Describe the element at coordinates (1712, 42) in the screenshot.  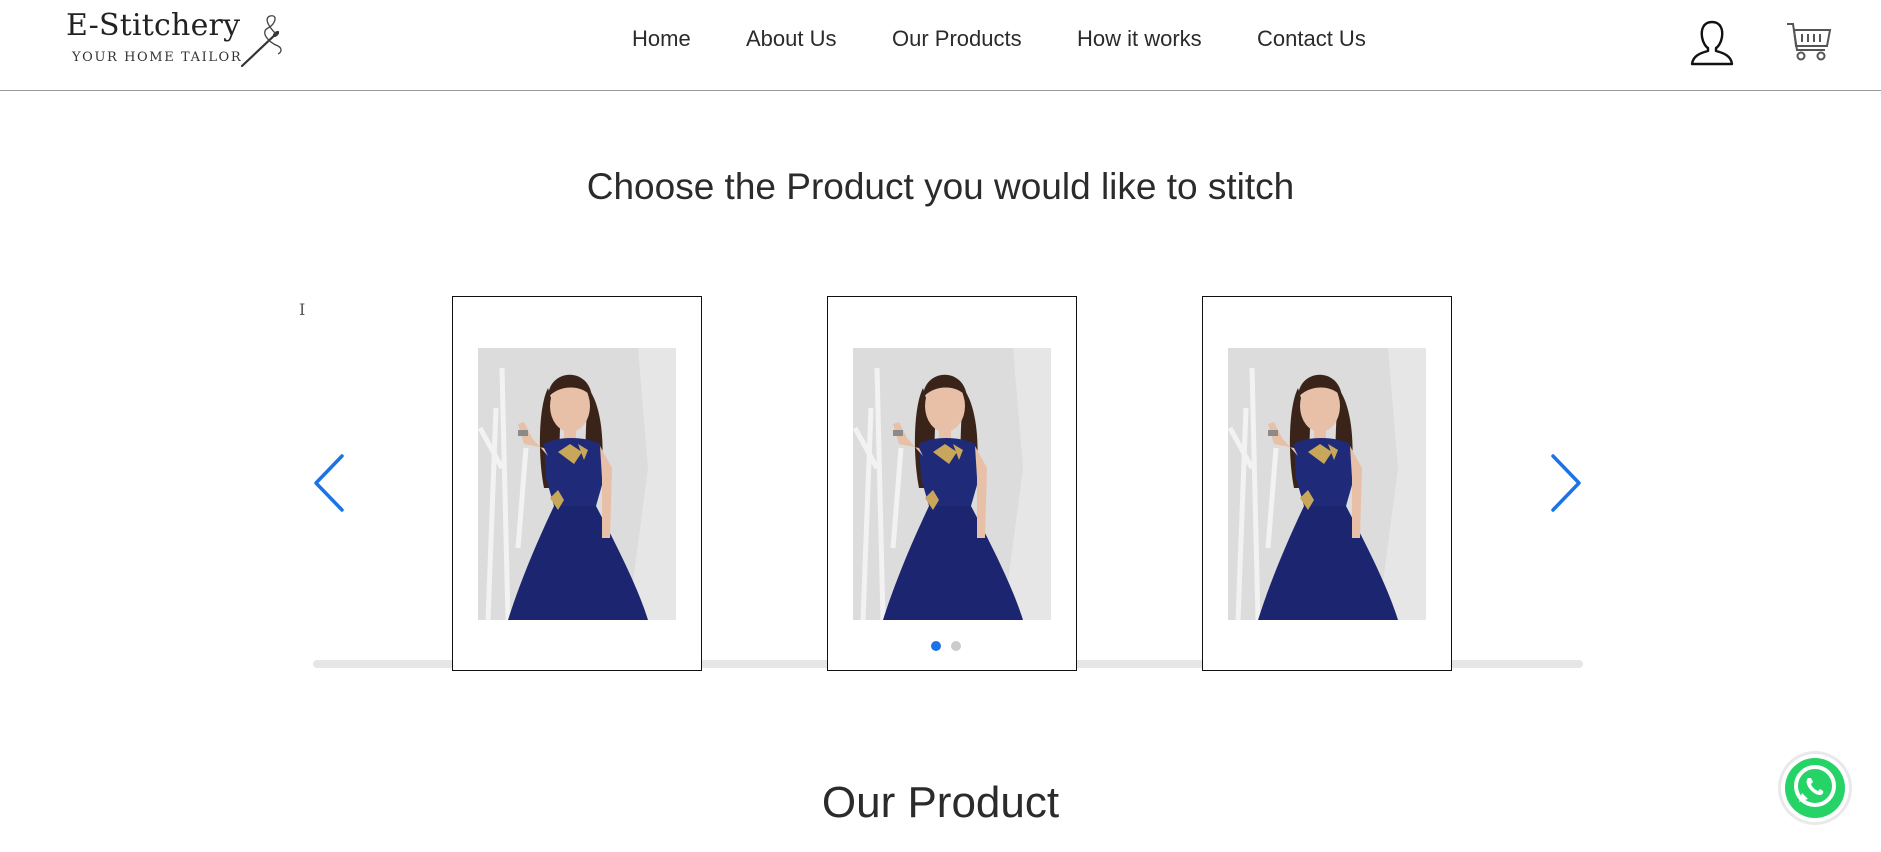
I see `user-account-icon` at that location.